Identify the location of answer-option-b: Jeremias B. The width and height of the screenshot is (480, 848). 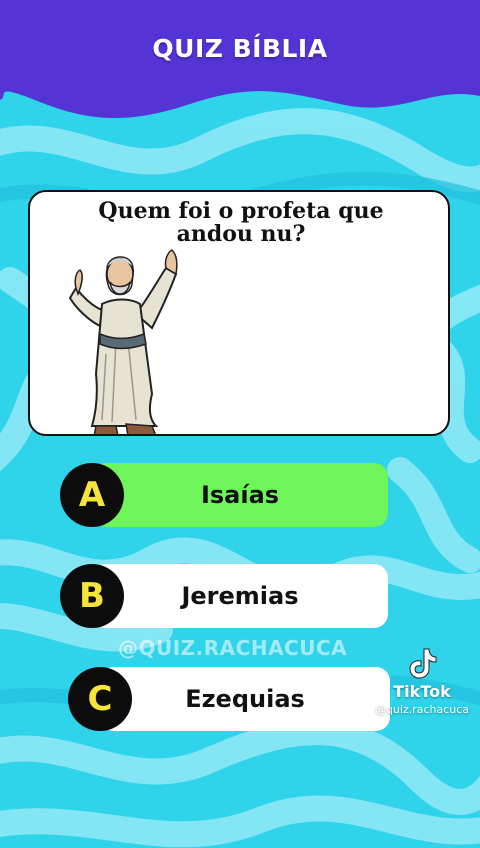
(224, 596).